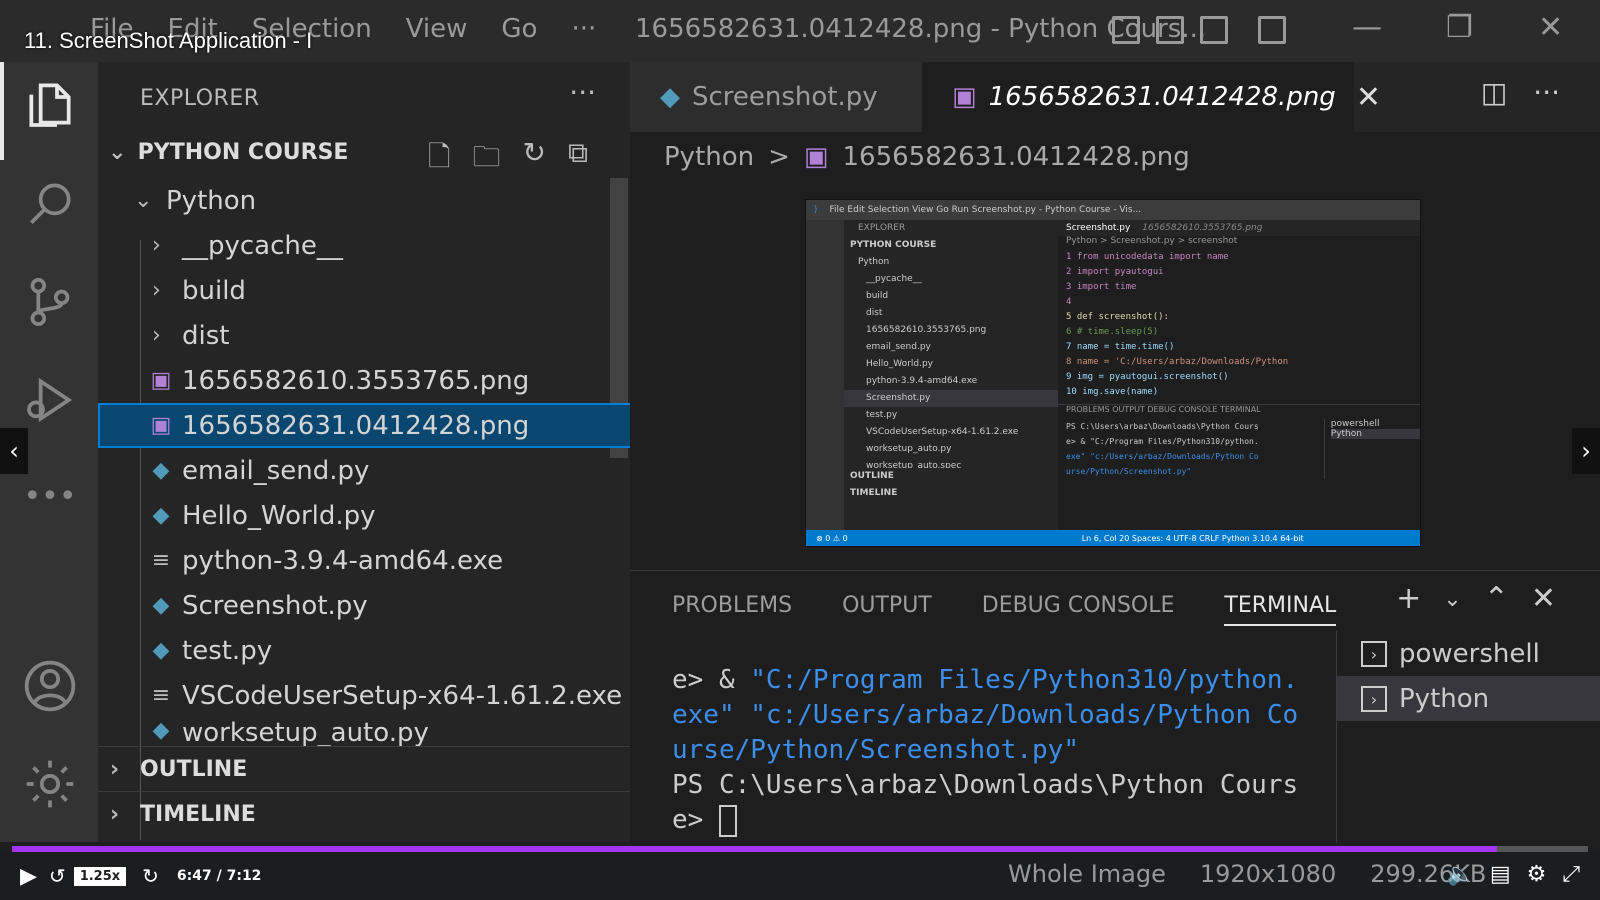 The height and width of the screenshot is (900, 1600). What do you see at coordinates (1016, 157) in the screenshot?
I see `breadcrumb-file: 1656582631.0412428.png` at bounding box center [1016, 157].